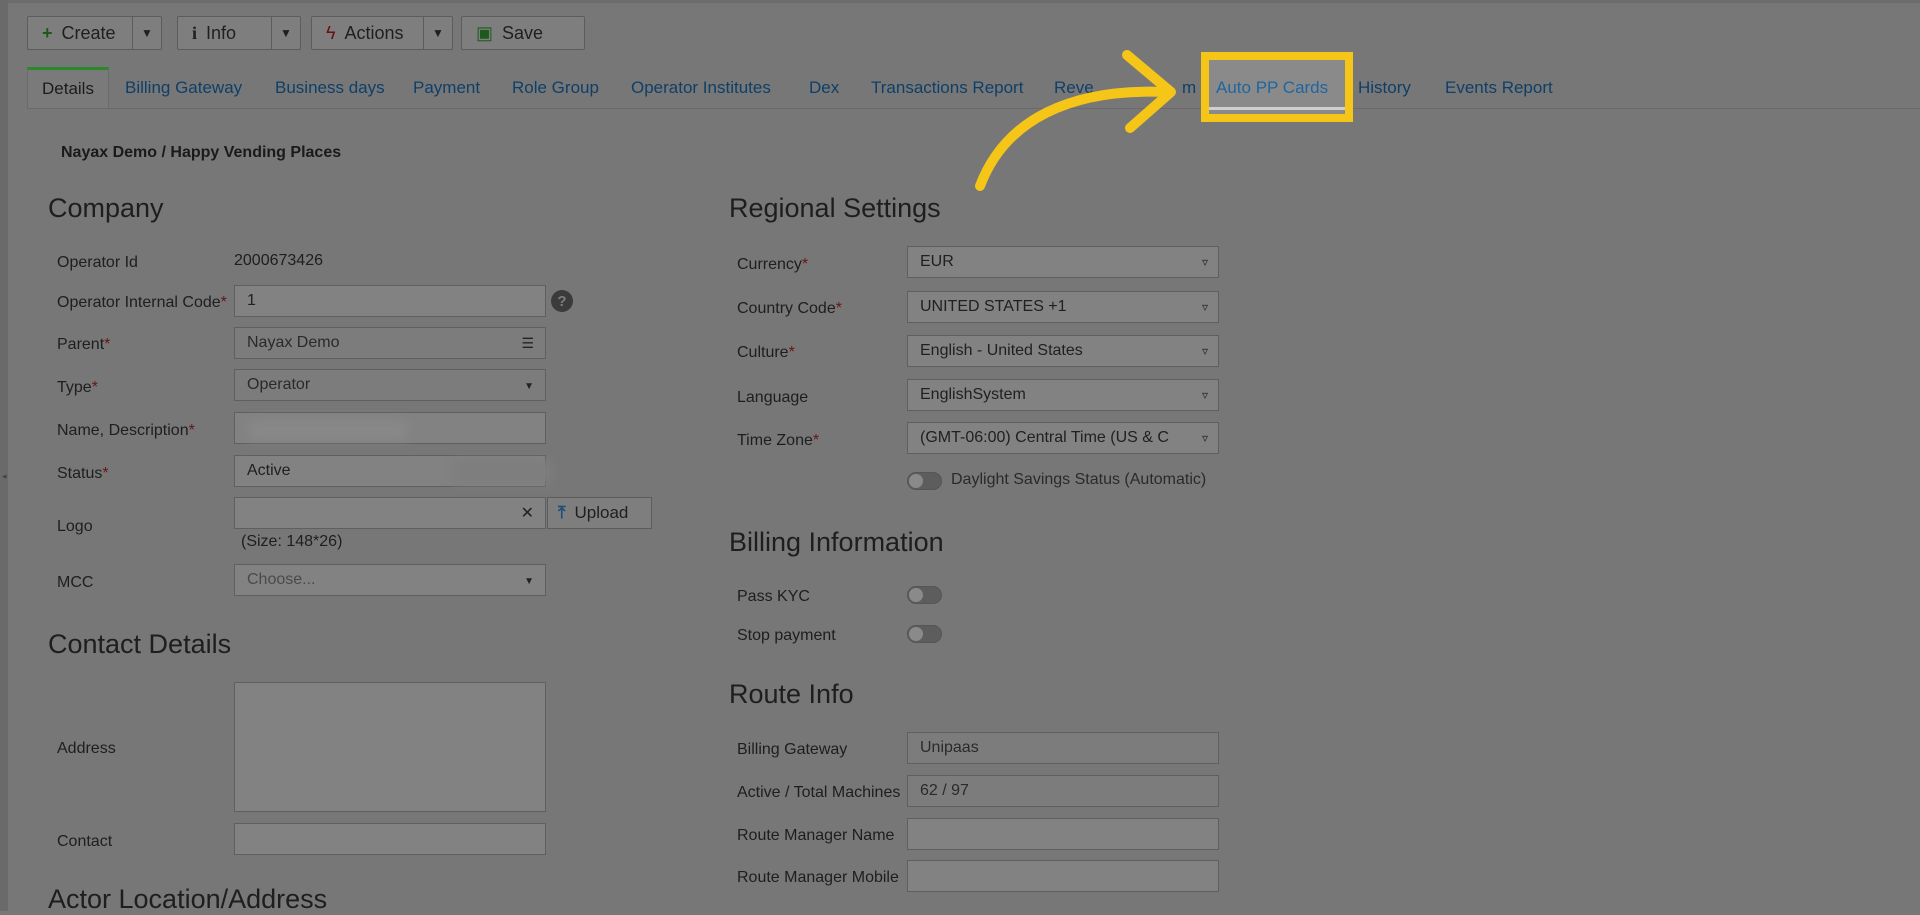  I want to click on tab-business-days: Business days, so click(330, 88).